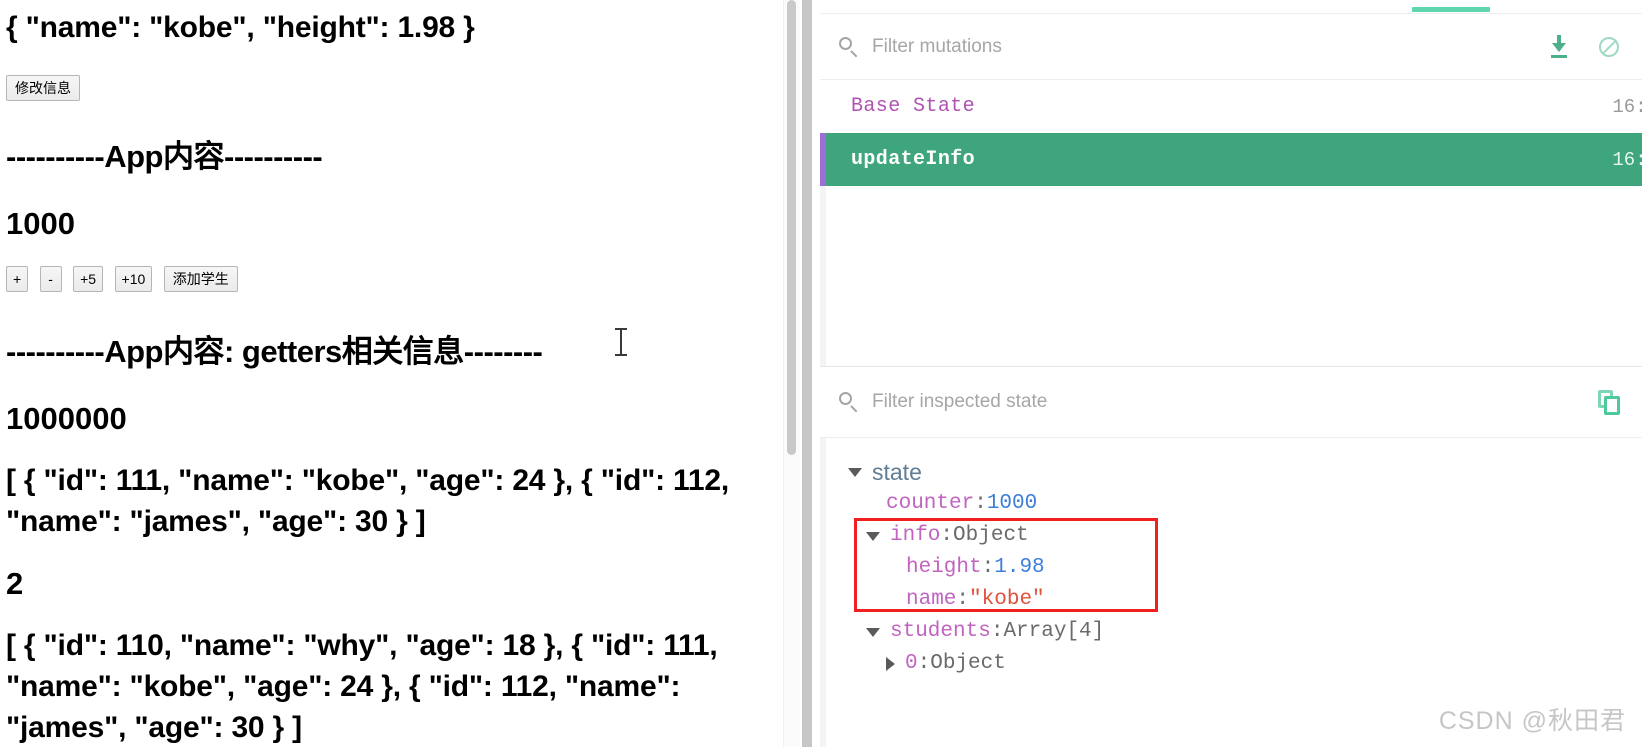 This screenshot has height=747, width=1642. Describe the element at coordinates (930, 503) in the screenshot. I see `state-key: counter` at that location.